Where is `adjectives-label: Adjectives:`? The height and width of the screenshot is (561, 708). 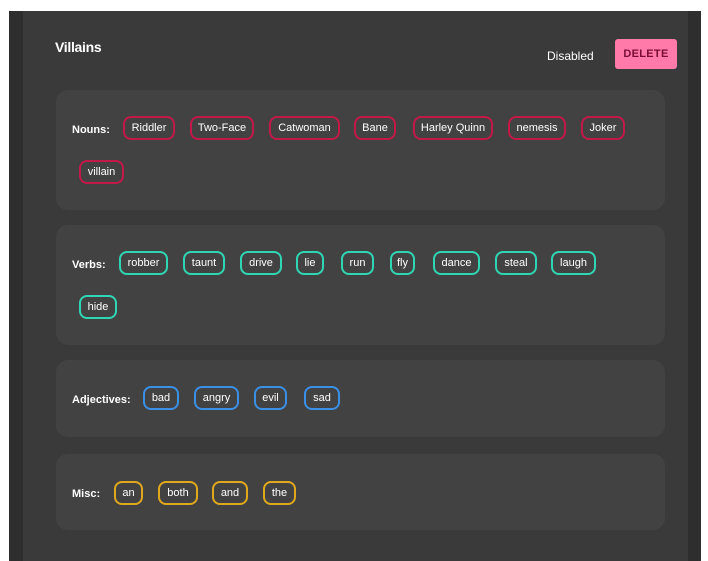
adjectives-label: Adjectives: is located at coordinates (101, 400).